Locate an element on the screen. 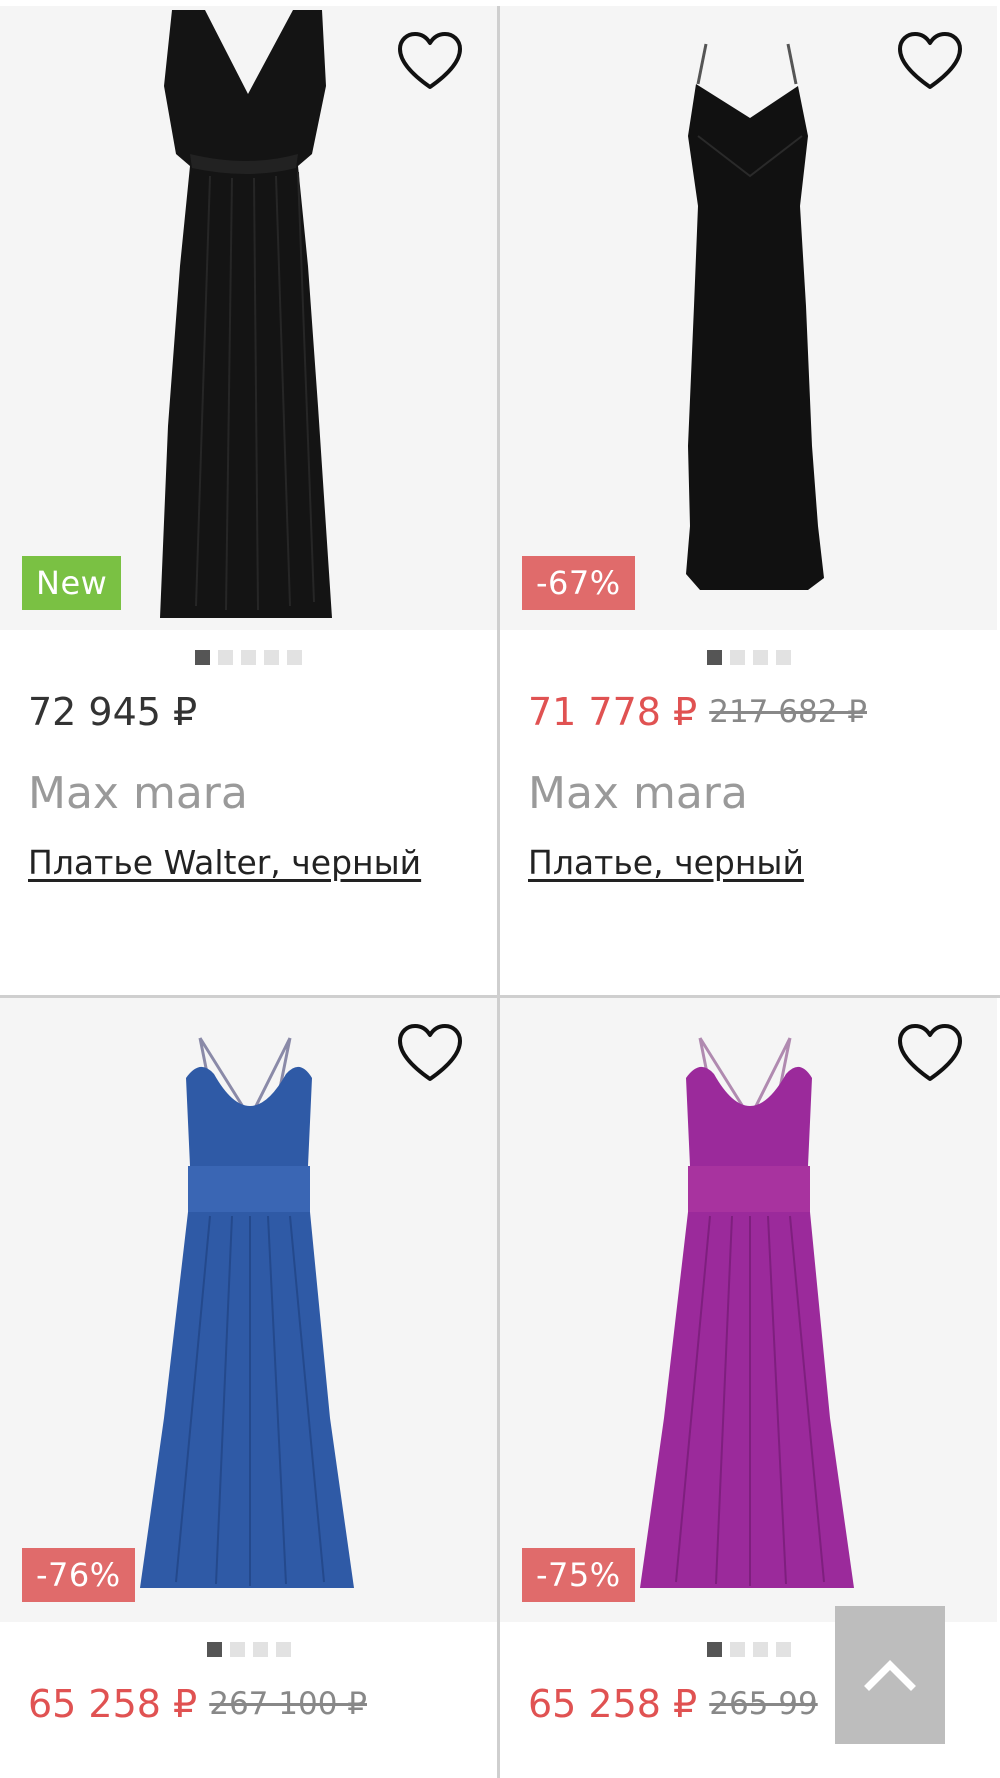  scroll-to-top-button is located at coordinates (890, 1675).